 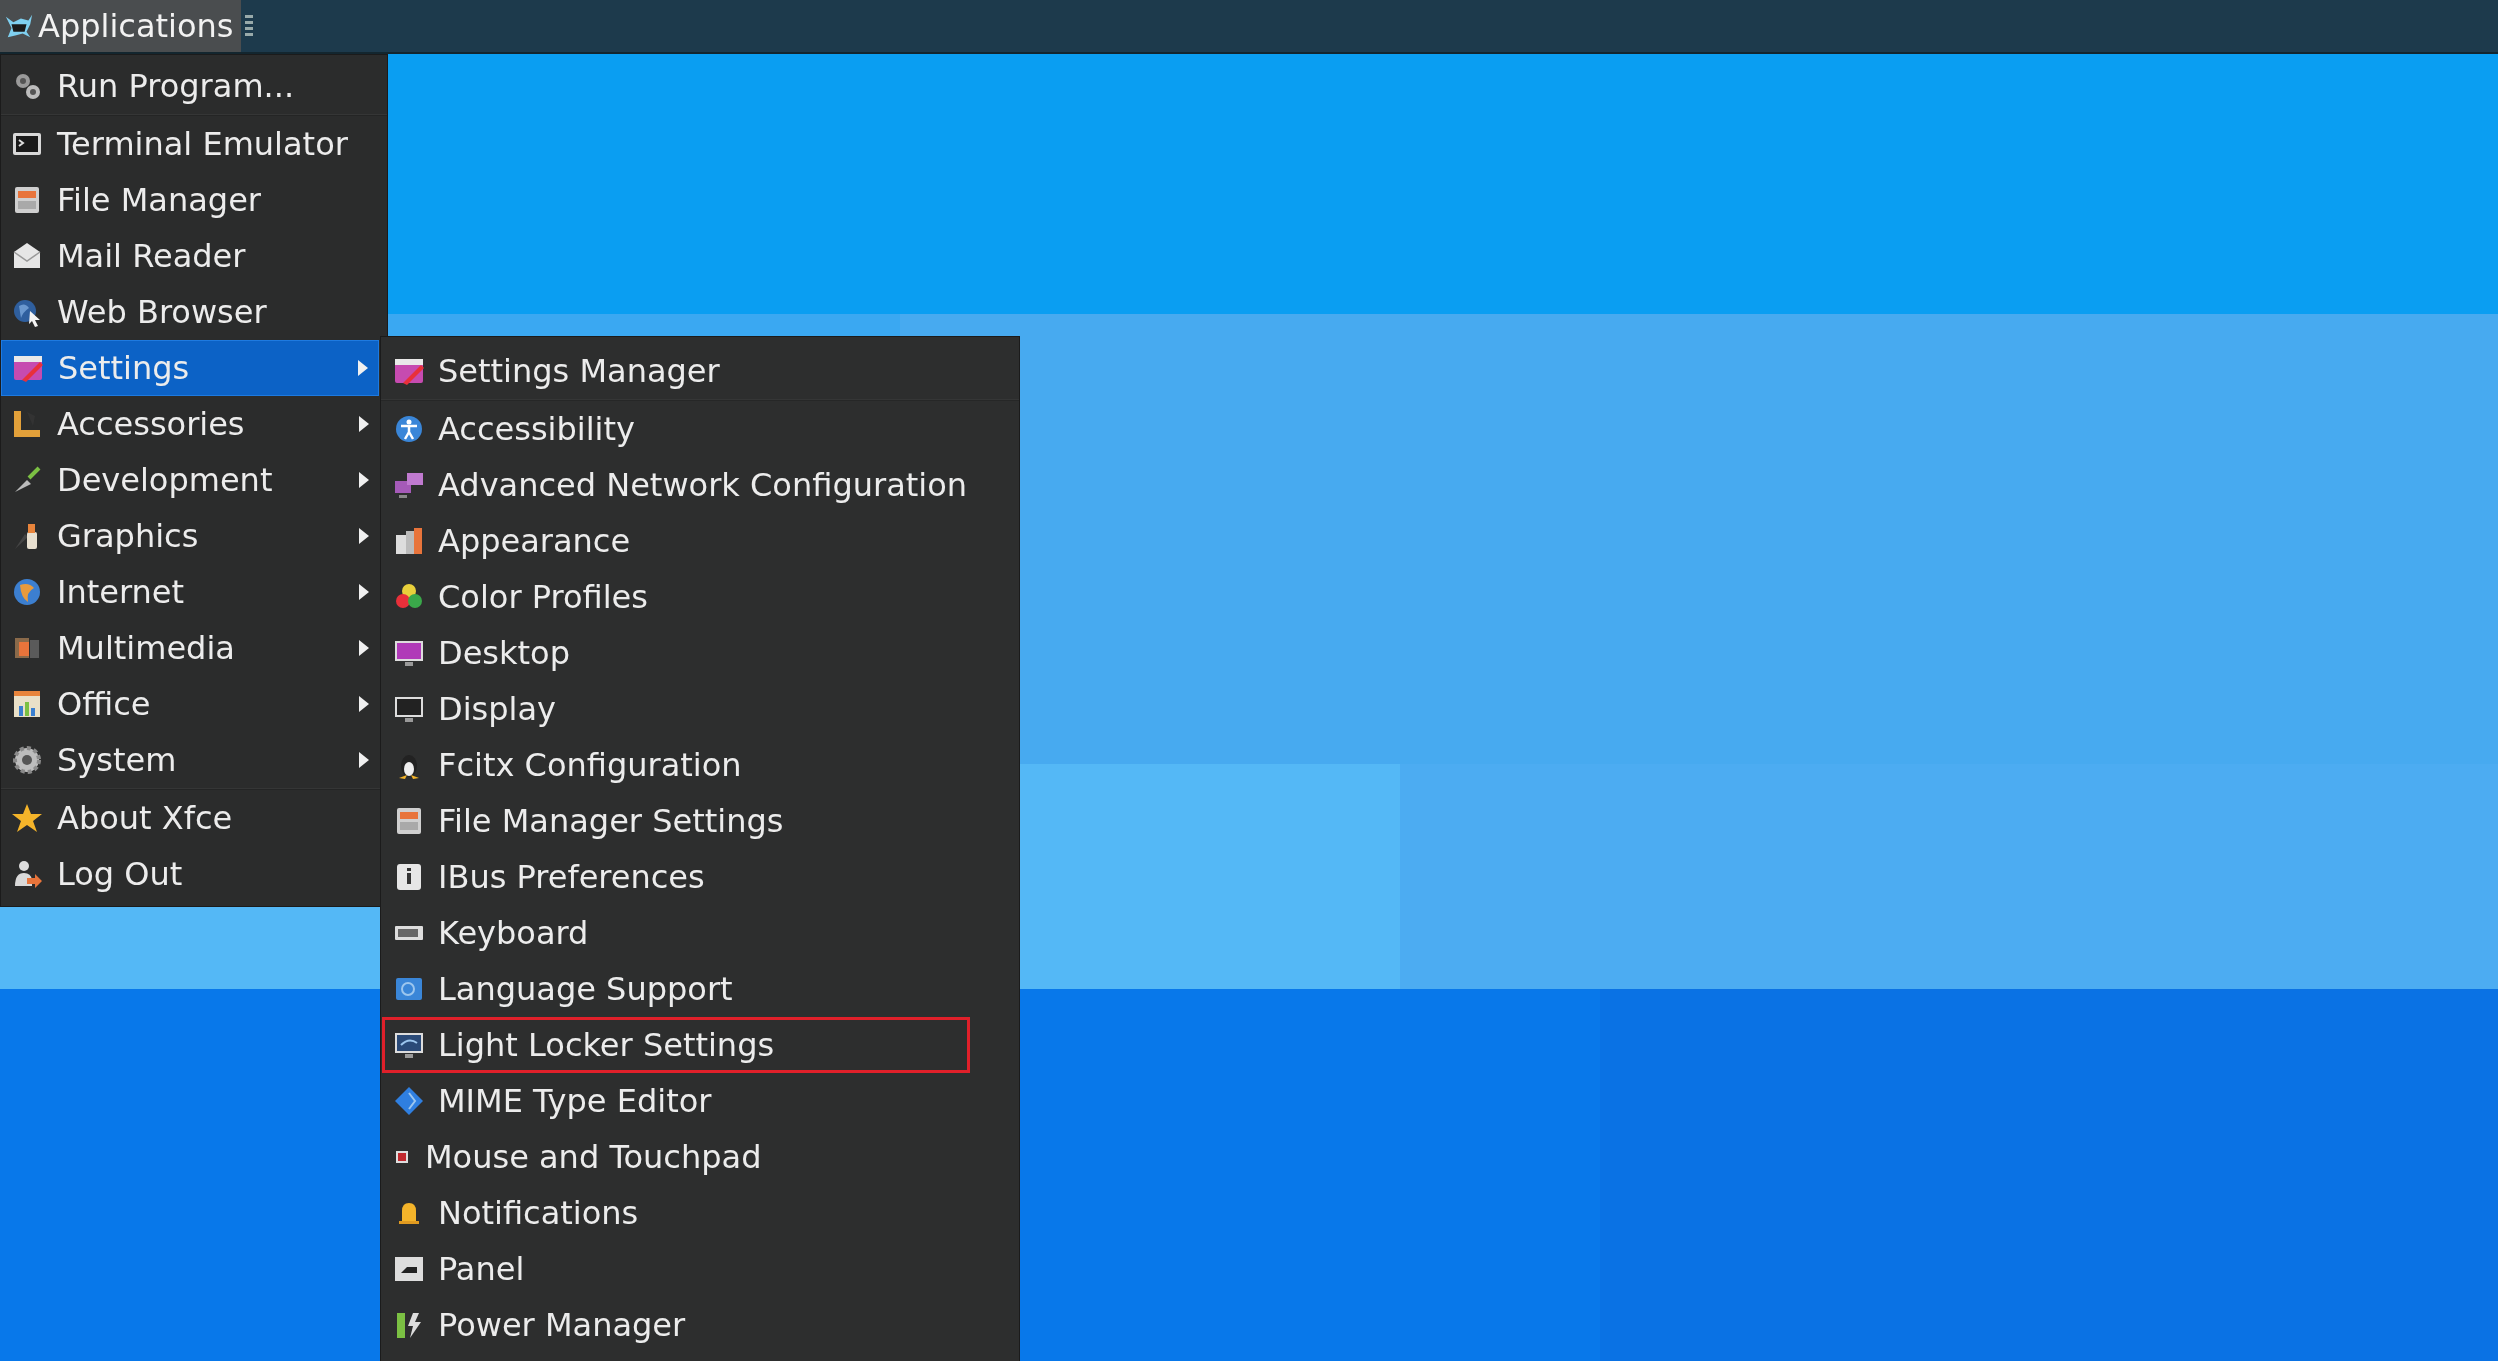 What do you see at coordinates (249, 26) in the screenshot?
I see `grip-icon` at bounding box center [249, 26].